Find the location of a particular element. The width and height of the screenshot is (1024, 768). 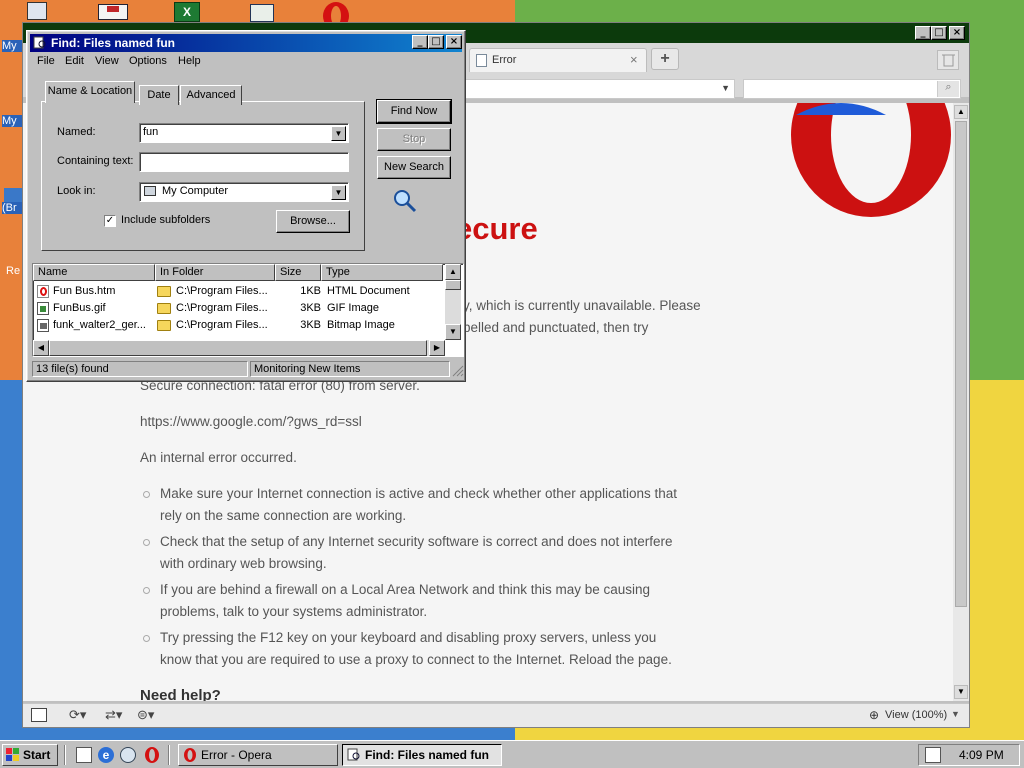

resize-grip-icon is located at coordinates (458, 371).